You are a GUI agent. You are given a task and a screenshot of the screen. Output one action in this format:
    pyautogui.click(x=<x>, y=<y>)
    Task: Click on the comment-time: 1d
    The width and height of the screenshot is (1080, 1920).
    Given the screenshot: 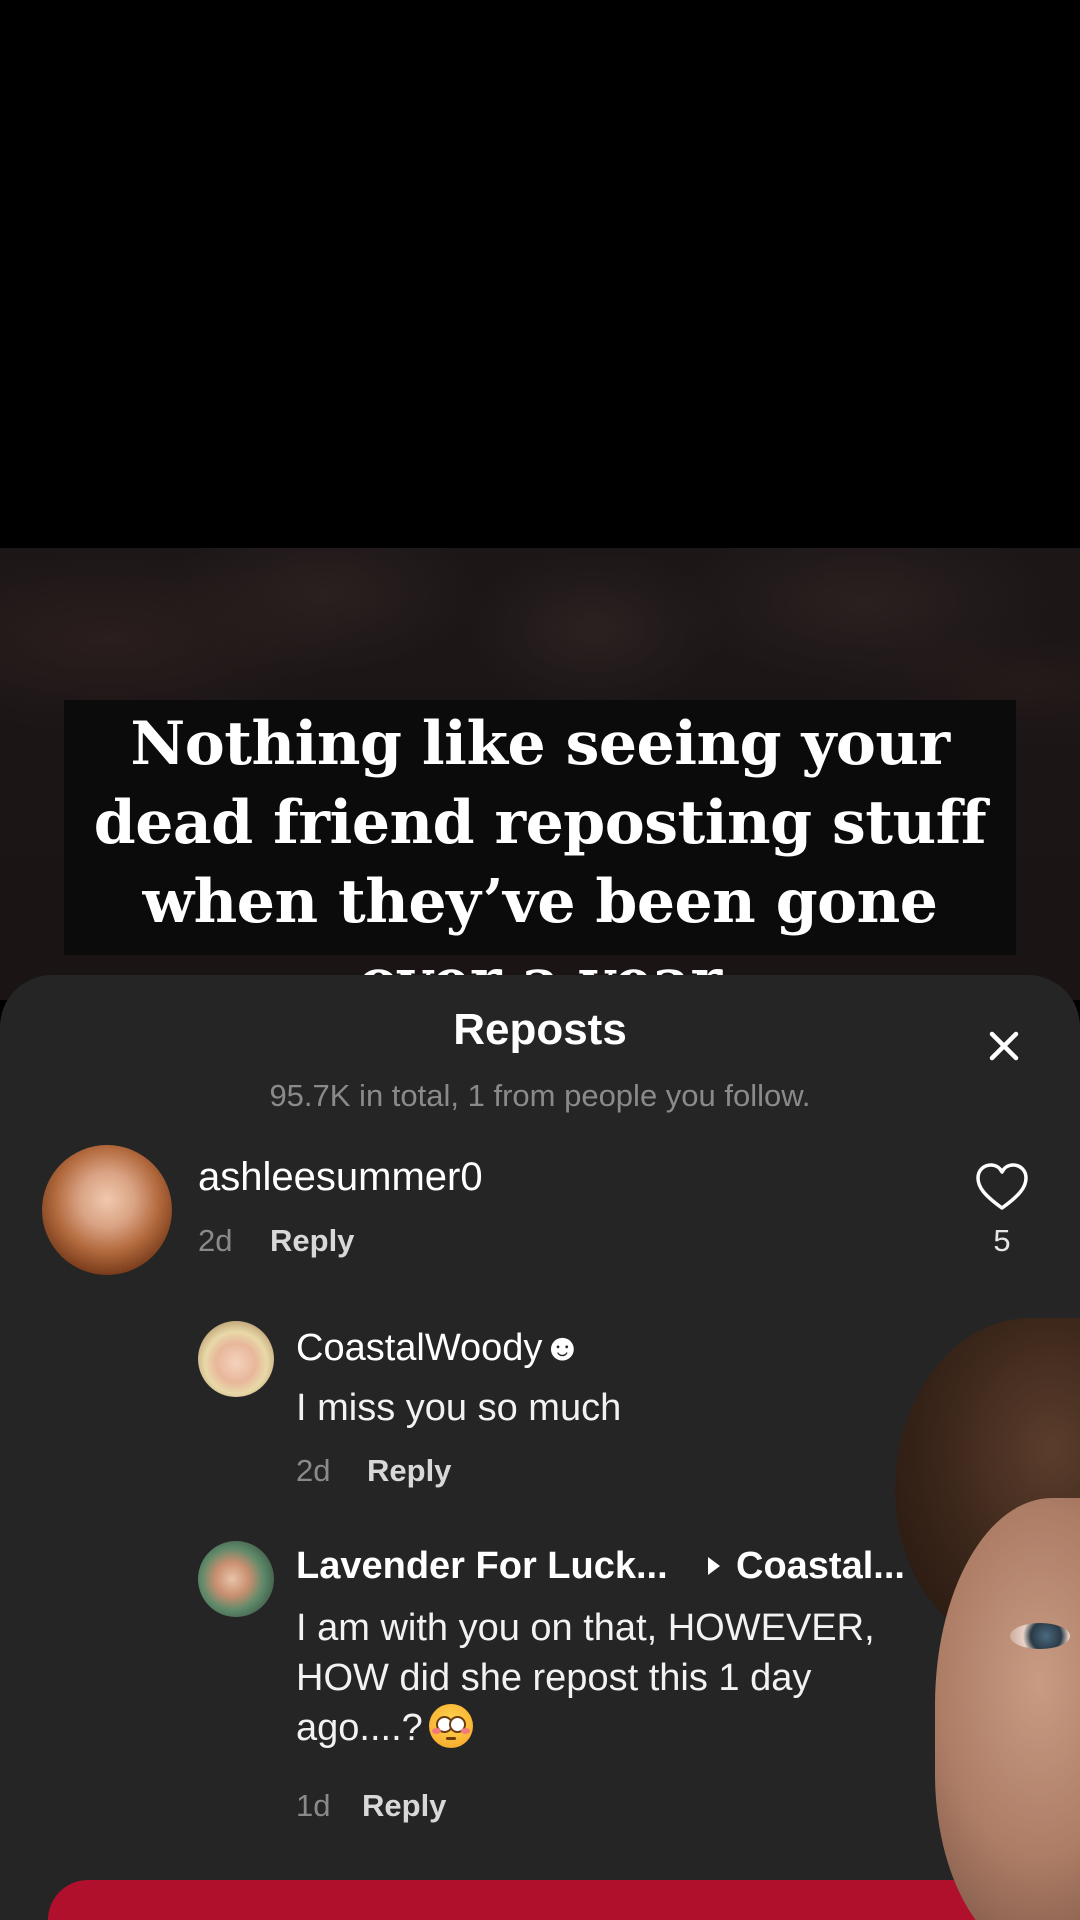 What is the action you would take?
    pyautogui.click(x=313, y=1805)
    